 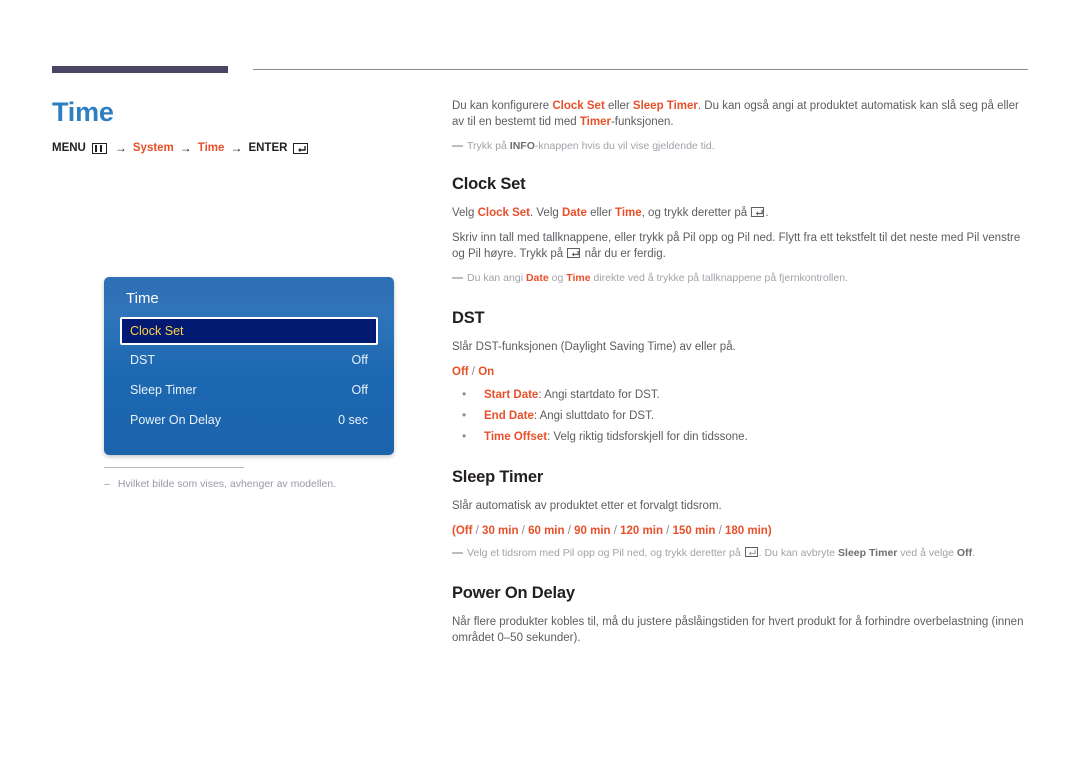 What do you see at coordinates (623, 254) in the screenshot?
I see `cs2-text-b: når du er ferdig.` at bounding box center [623, 254].